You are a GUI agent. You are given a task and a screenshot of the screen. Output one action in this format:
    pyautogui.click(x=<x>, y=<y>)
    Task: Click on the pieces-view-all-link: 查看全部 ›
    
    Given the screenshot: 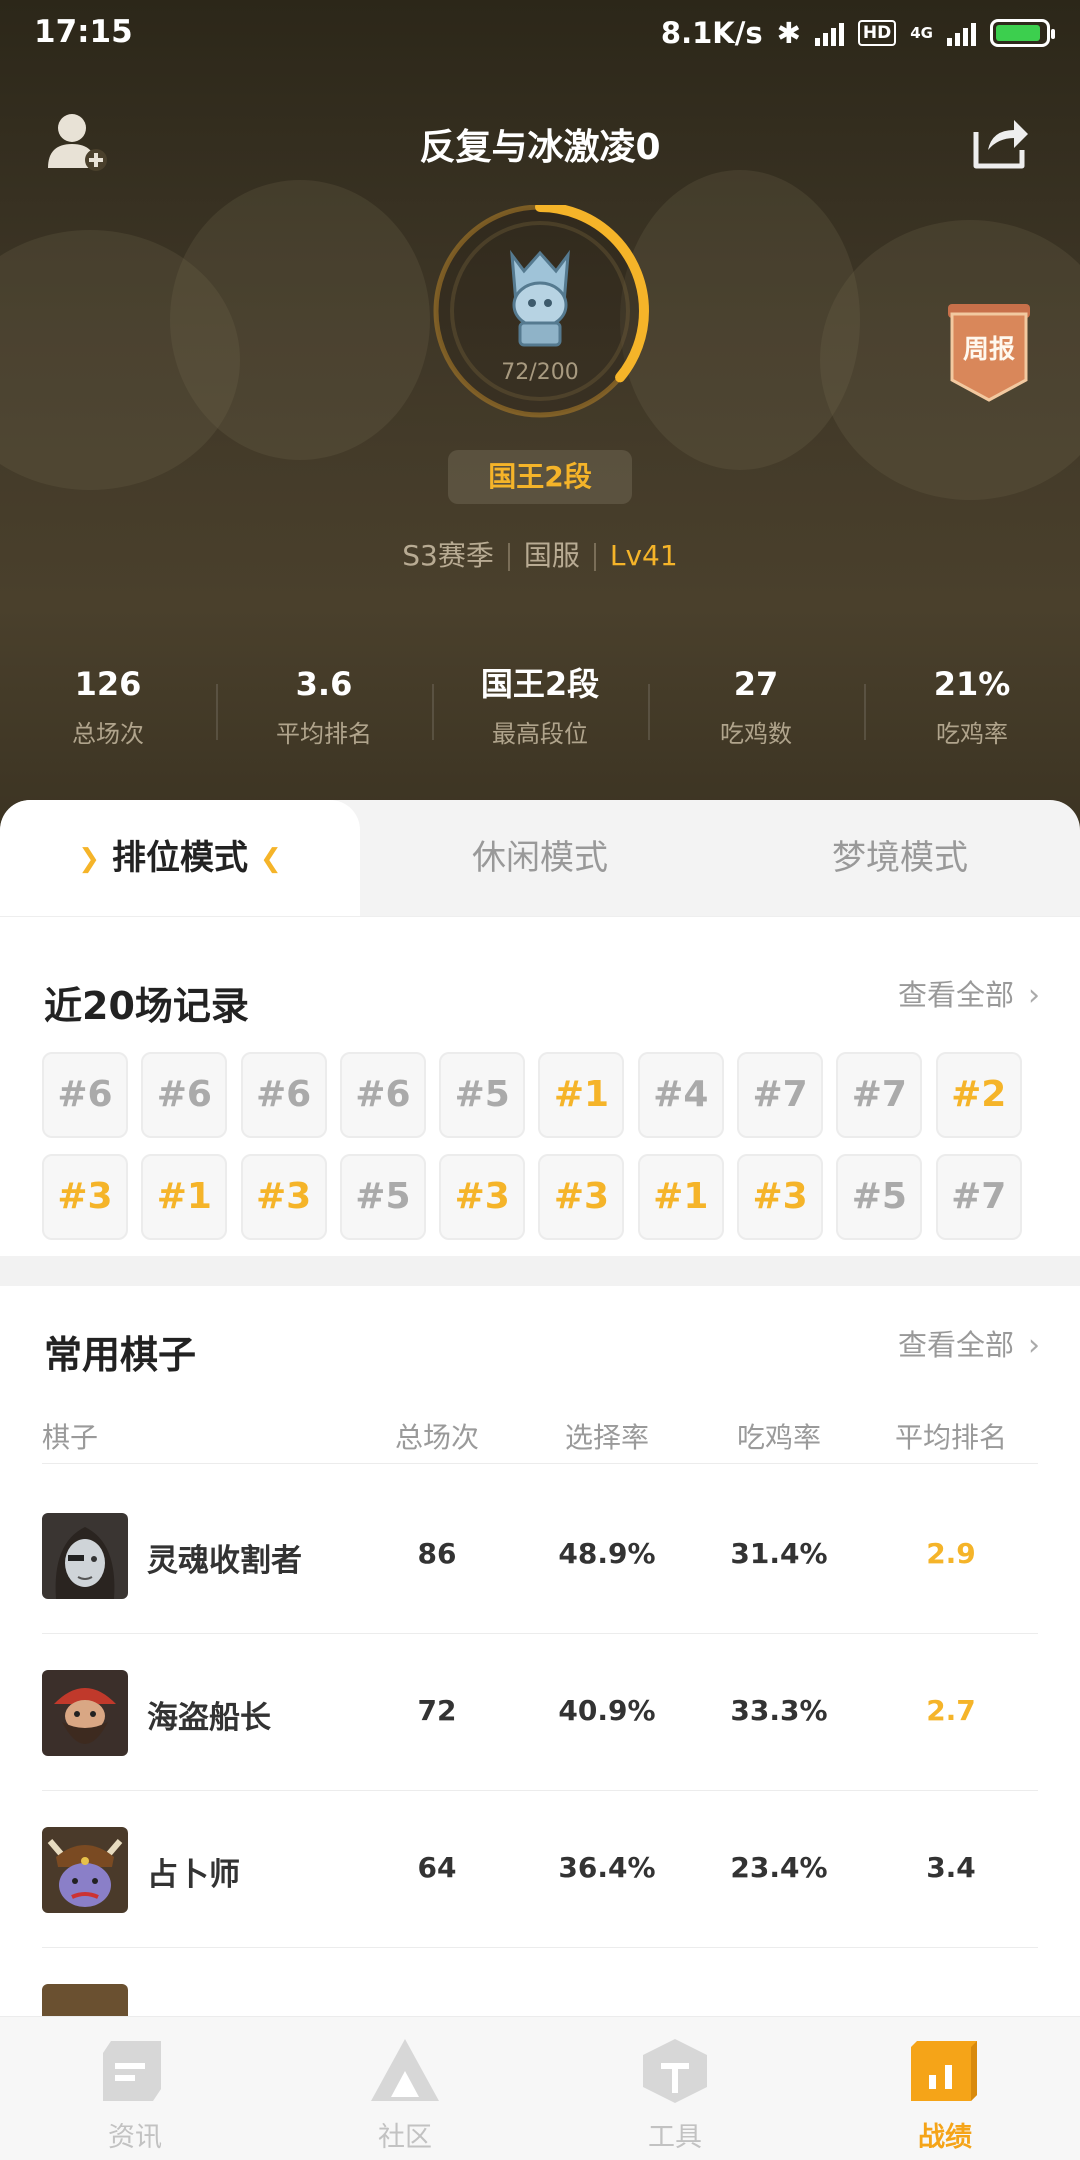 What is the action you would take?
    pyautogui.click(x=969, y=1343)
    